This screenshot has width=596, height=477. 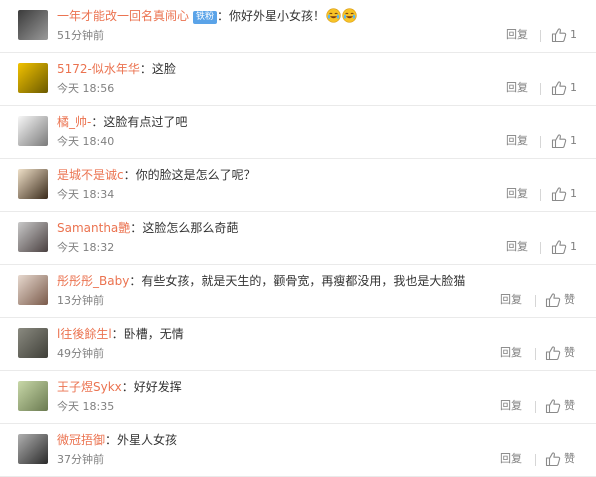 What do you see at coordinates (86, 88) in the screenshot?
I see `comment-time: 今天 18:56` at bounding box center [86, 88].